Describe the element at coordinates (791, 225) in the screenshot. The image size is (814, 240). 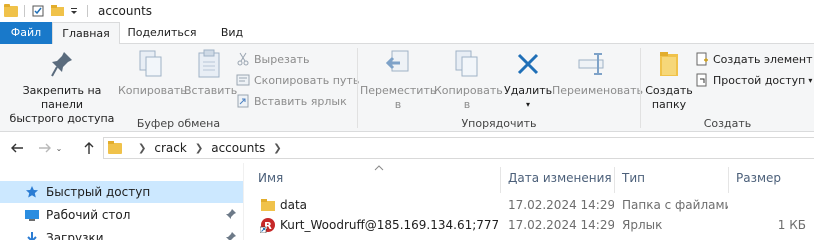
I see `file-size: 1 КБ` at that location.